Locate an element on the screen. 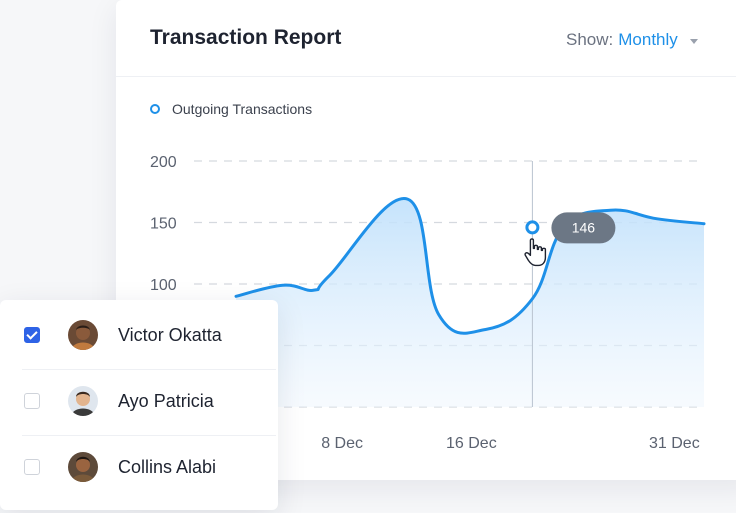 This screenshot has width=736, height=513. x-tick-label: 8 Dec is located at coordinates (342, 443).